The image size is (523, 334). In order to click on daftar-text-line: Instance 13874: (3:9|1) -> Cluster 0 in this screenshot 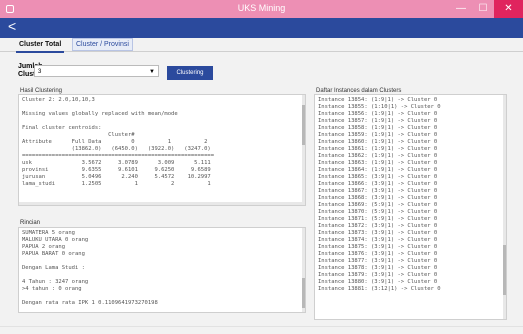, I will do `click(378, 240)`.